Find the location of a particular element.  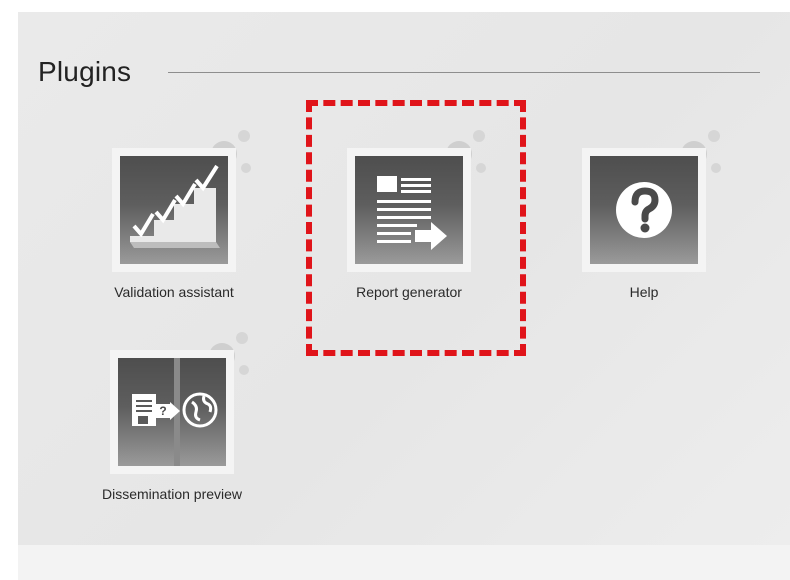

bottom-strip is located at coordinates (404, 562).